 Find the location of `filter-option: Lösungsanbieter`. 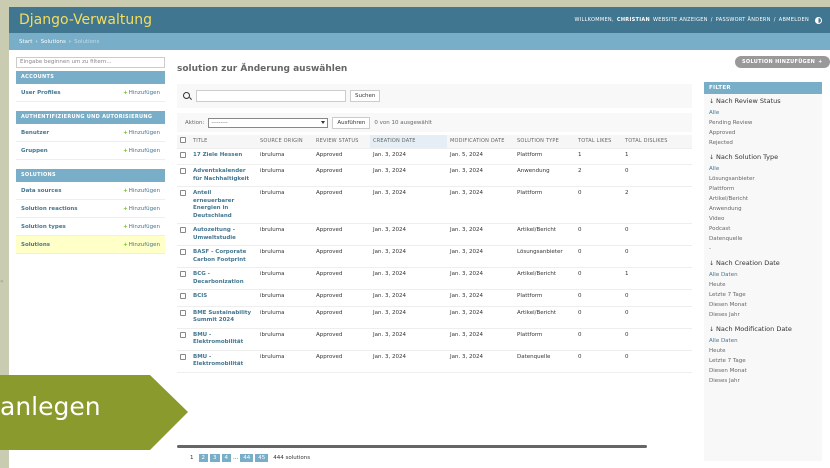

filter-option: Lösungsanbieter is located at coordinates (763, 179).